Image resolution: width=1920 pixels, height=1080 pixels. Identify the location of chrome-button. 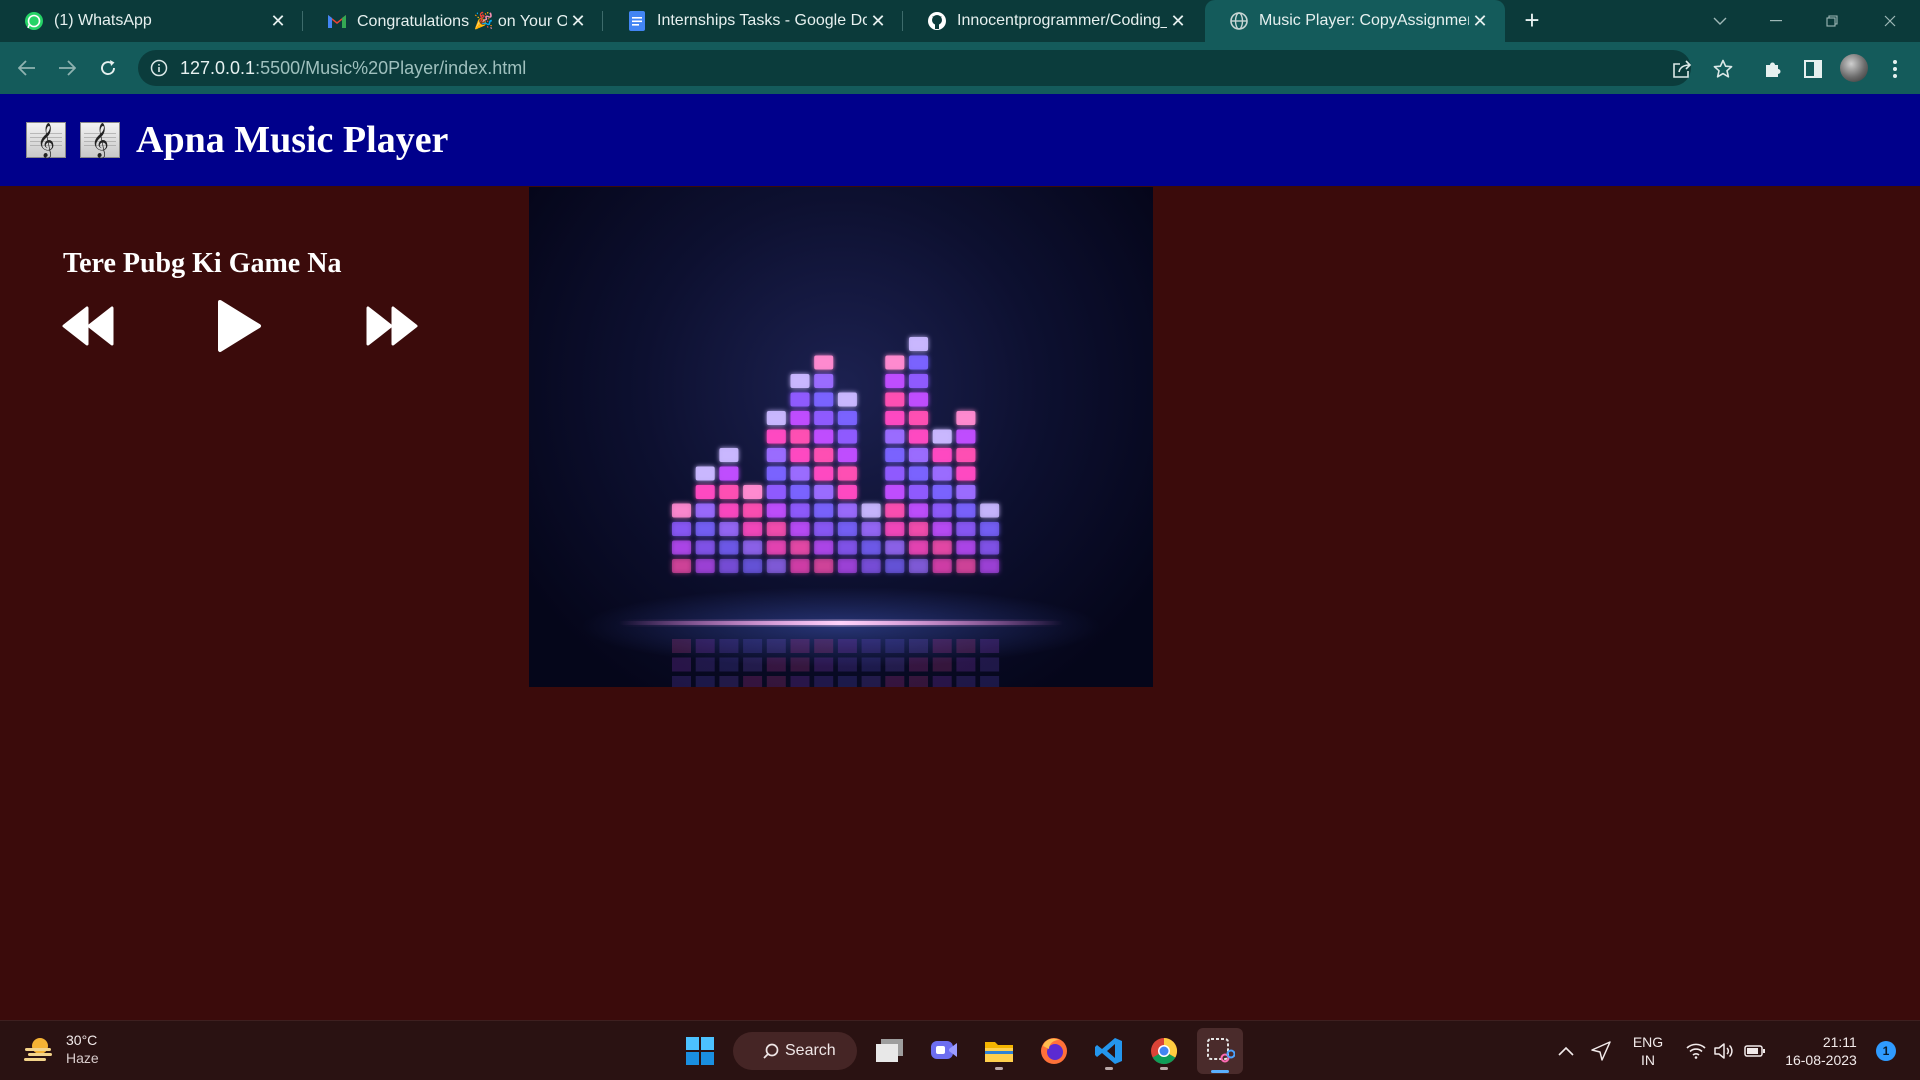
(1164, 1051).